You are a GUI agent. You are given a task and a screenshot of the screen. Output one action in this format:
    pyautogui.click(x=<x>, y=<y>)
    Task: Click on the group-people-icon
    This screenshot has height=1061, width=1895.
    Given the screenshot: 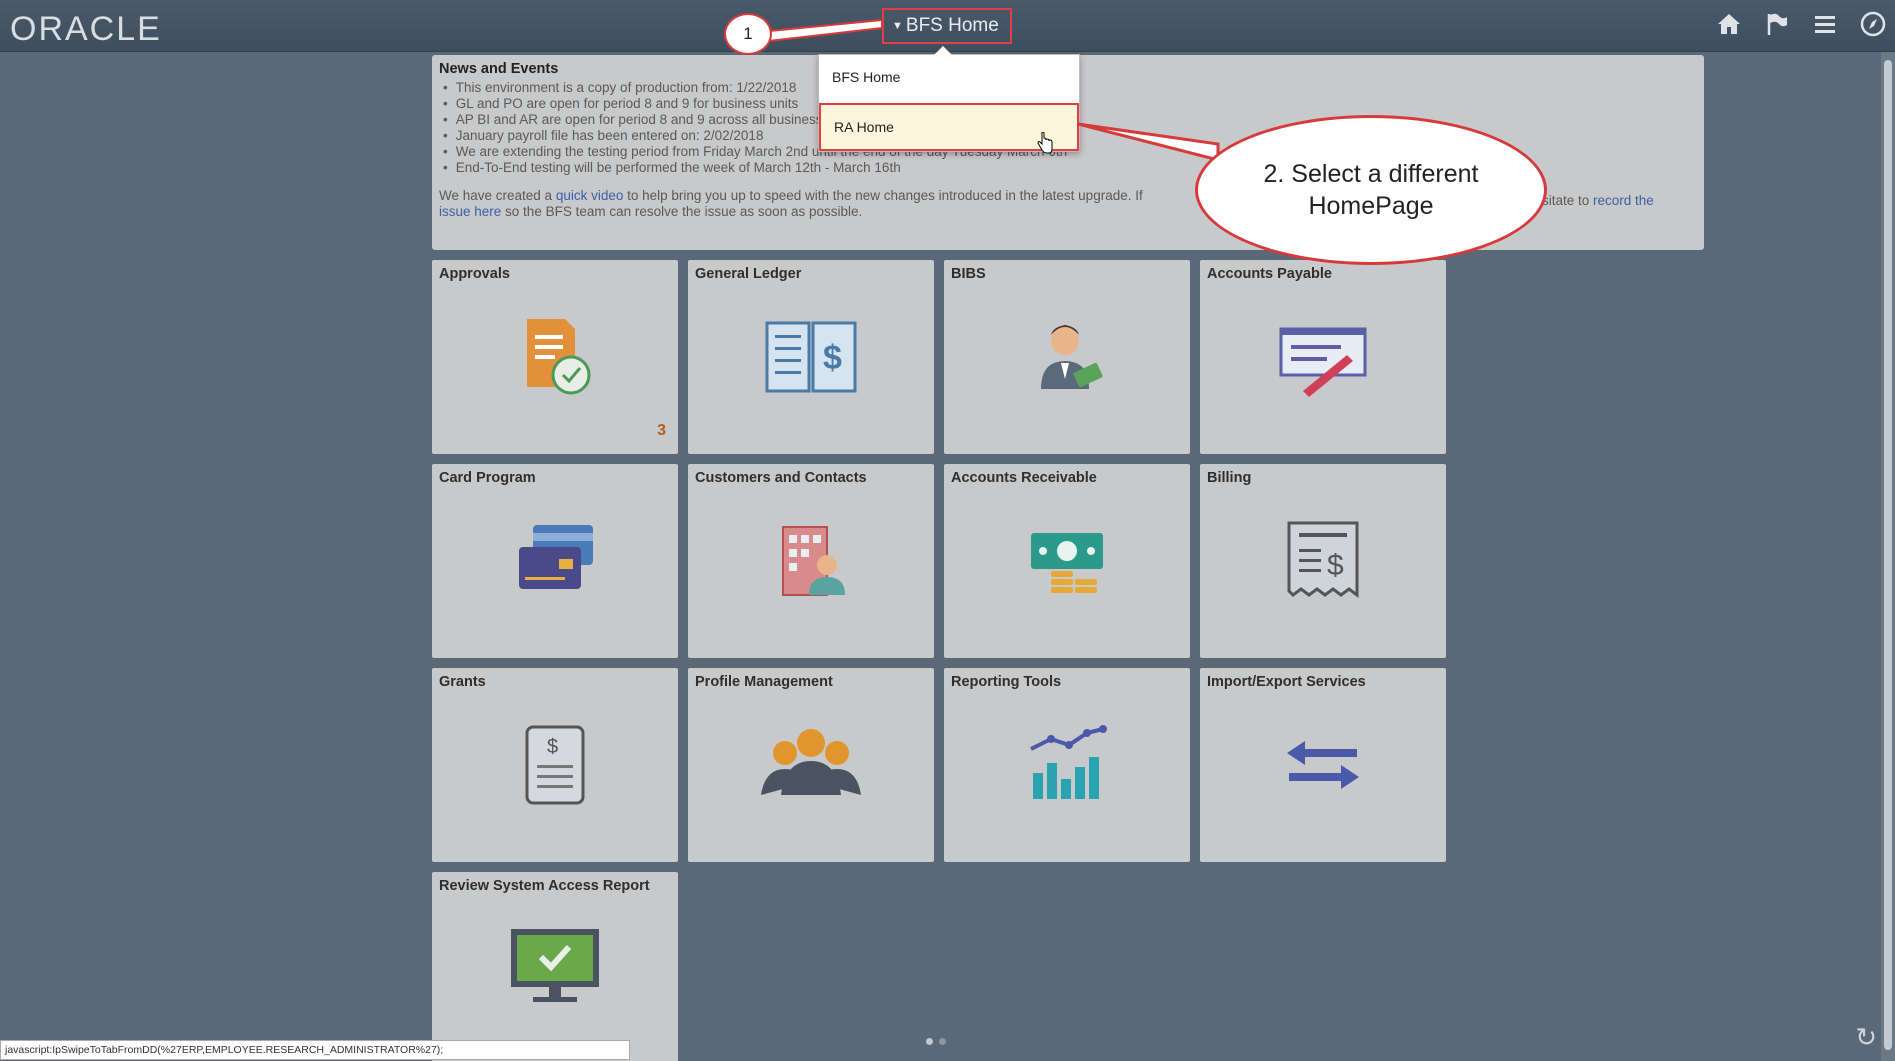 What is the action you would take?
    pyautogui.click(x=811, y=763)
    